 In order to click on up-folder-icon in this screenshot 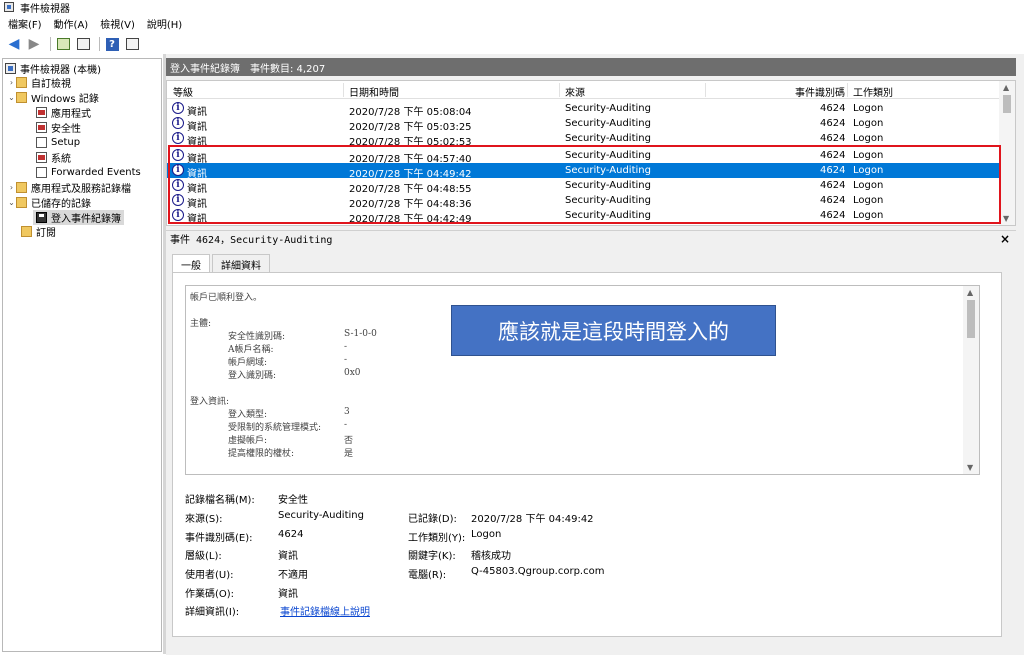, I will do `click(63, 44)`.